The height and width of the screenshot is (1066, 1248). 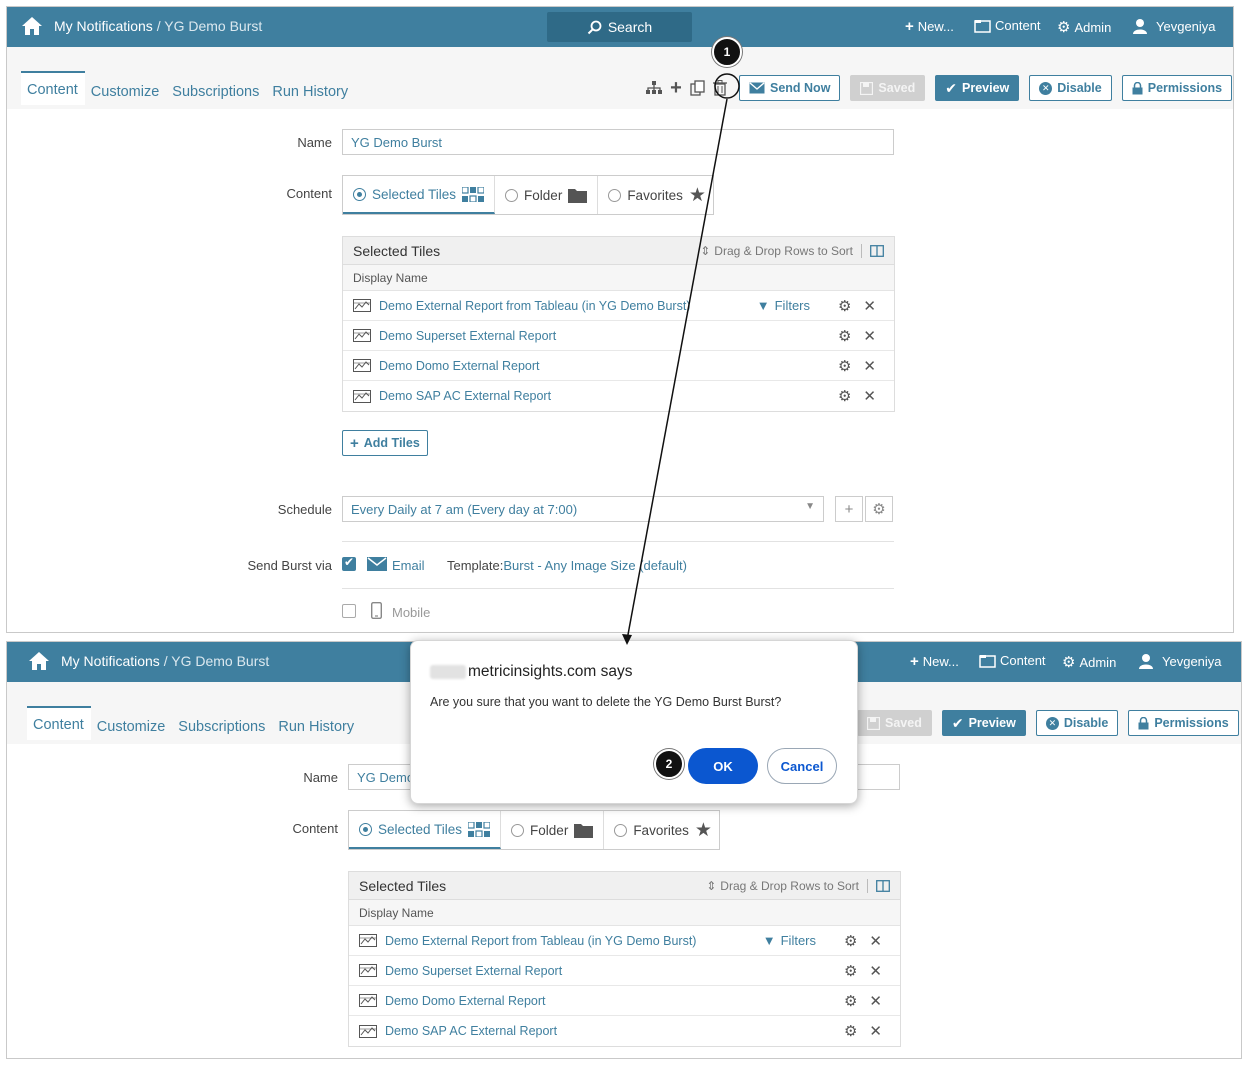 What do you see at coordinates (385, 443) in the screenshot?
I see `add-tiles-button: + Add Tiles` at bounding box center [385, 443].